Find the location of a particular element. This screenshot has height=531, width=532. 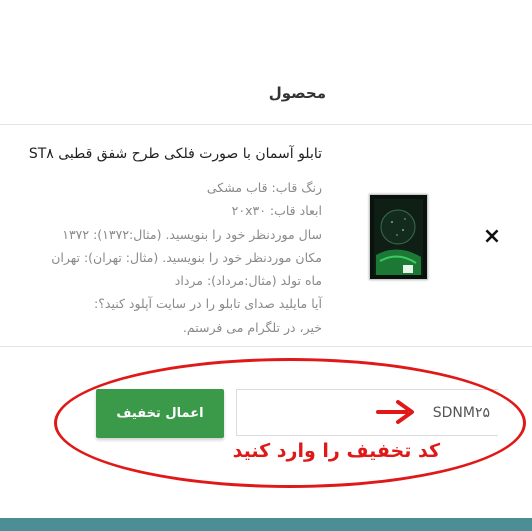

framed-poster-image is located at coordinates (398, 237).